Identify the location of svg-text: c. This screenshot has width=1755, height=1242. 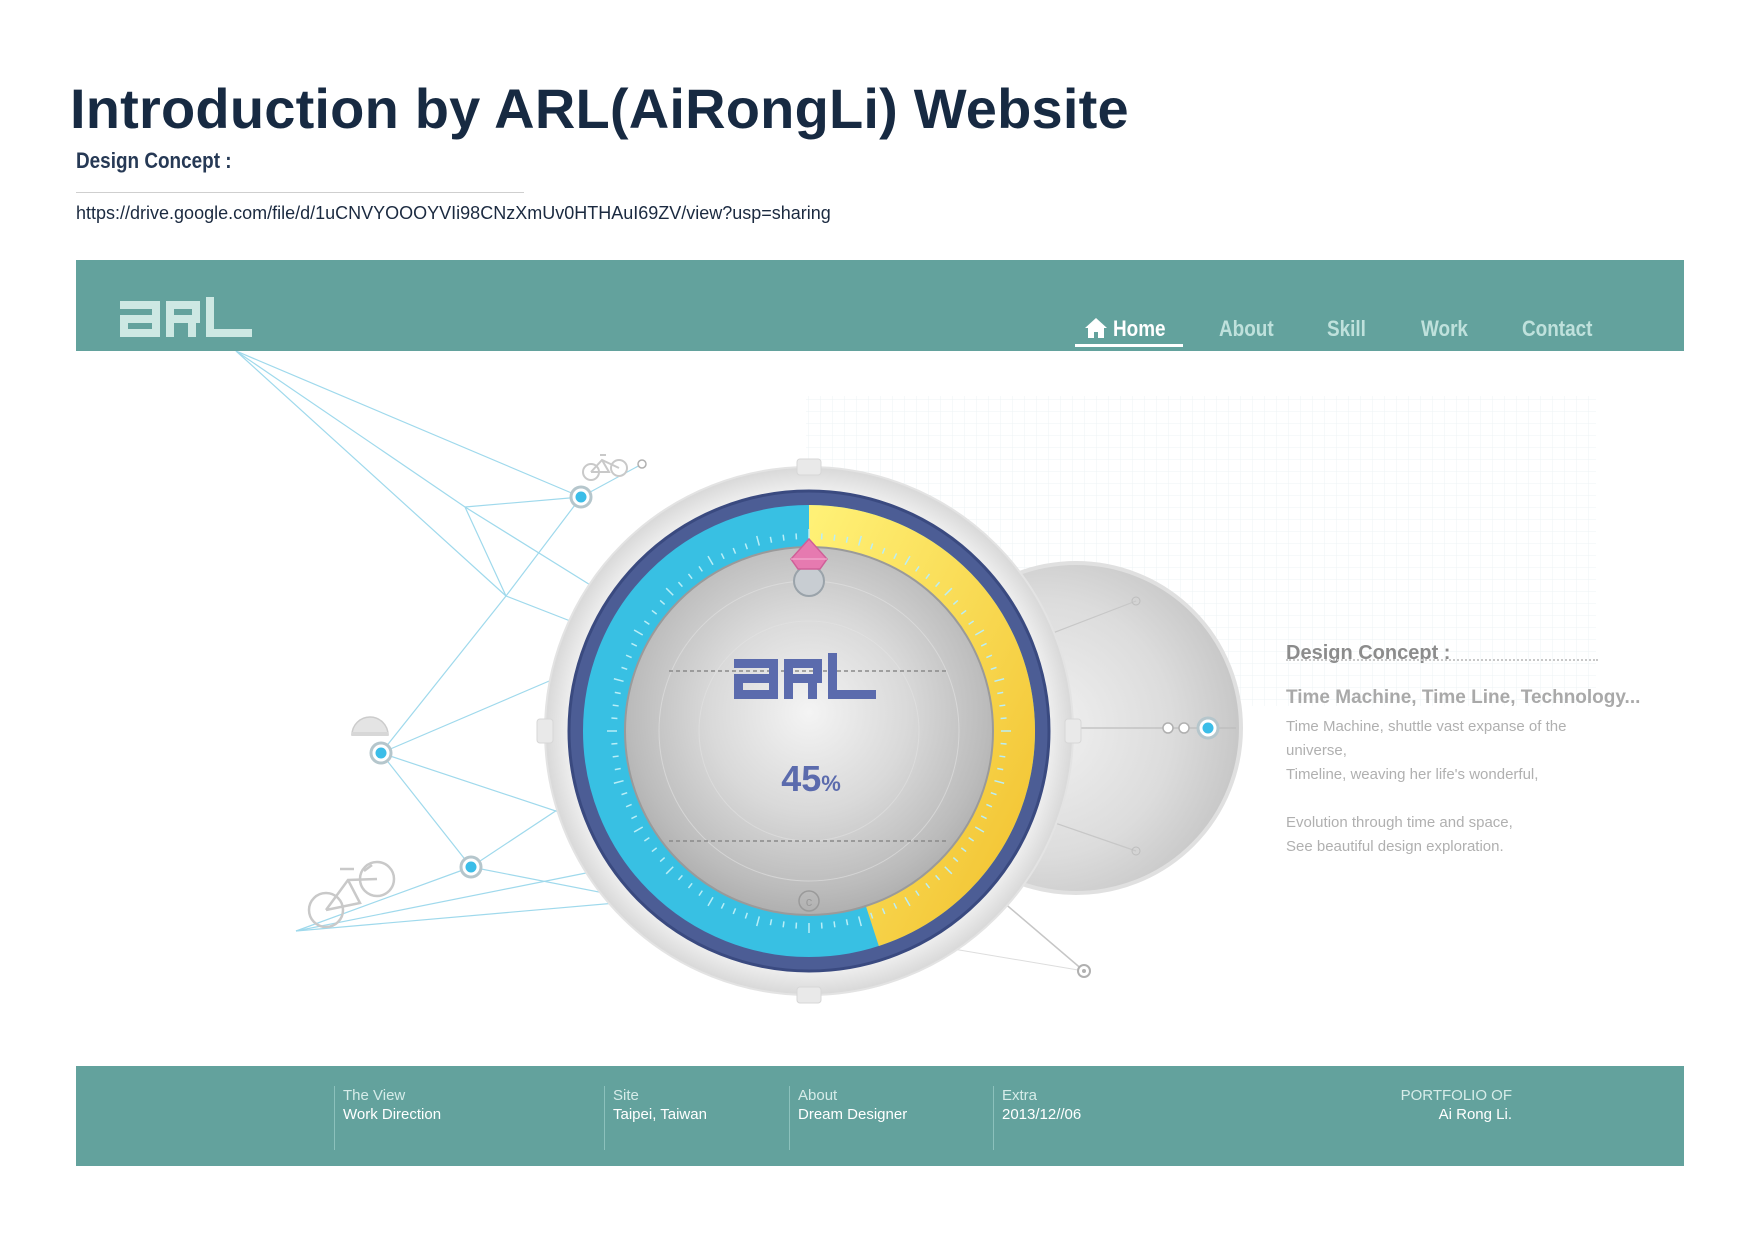
(809, 901).